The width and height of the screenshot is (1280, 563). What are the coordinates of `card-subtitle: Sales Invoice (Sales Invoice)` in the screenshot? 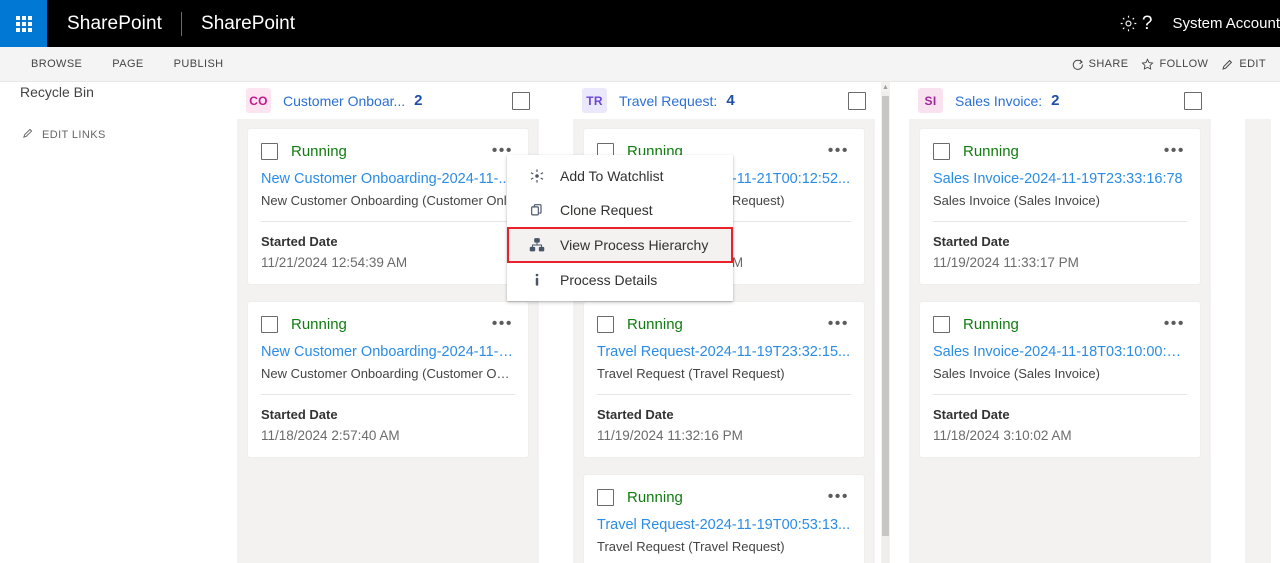 It's located at (1016, 373).